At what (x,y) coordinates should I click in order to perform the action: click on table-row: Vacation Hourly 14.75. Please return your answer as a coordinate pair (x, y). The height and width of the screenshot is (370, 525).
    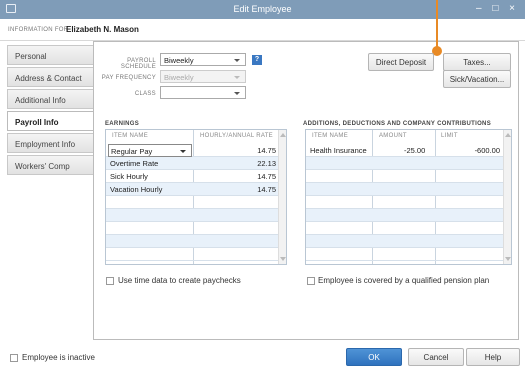
    Looking at the image, I should click on (192, 189).